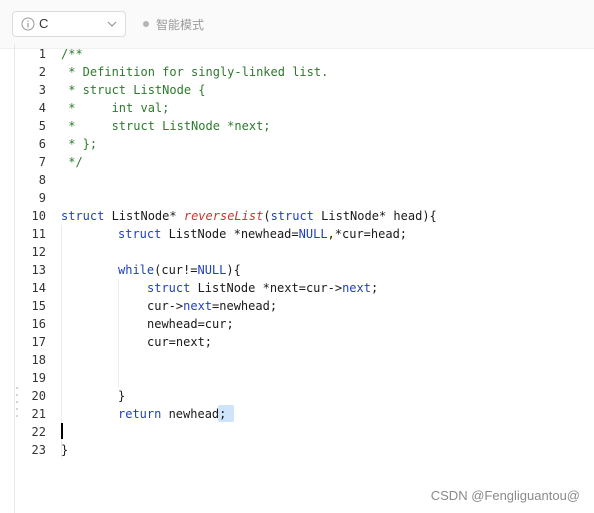 The image size is (594, 513). What do you see at coordinates (42, 198) in the screenshot?
I see `line-number: 9` at bounding box center [42, 198].